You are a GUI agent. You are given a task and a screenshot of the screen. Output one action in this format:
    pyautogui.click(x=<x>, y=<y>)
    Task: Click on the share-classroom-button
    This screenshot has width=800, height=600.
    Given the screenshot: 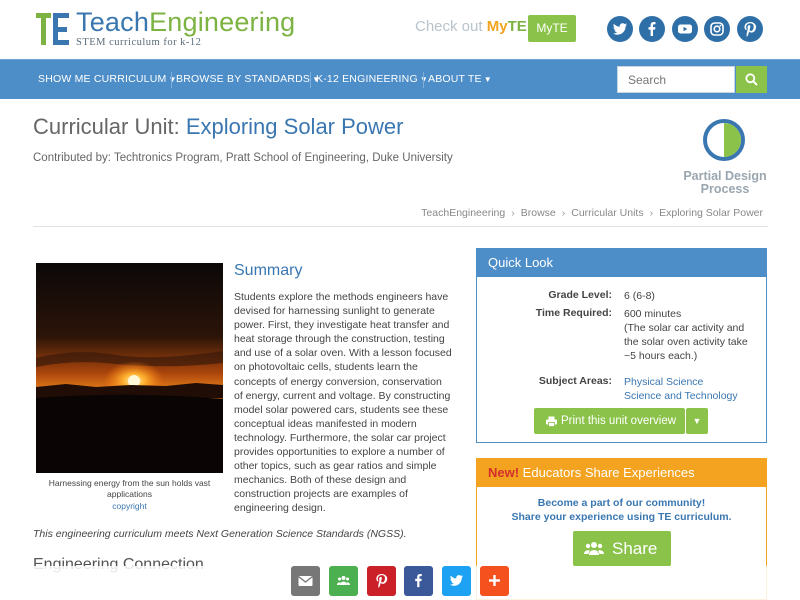 What is the action you would take?
    pyautogui.click(x=343, y=581)
    